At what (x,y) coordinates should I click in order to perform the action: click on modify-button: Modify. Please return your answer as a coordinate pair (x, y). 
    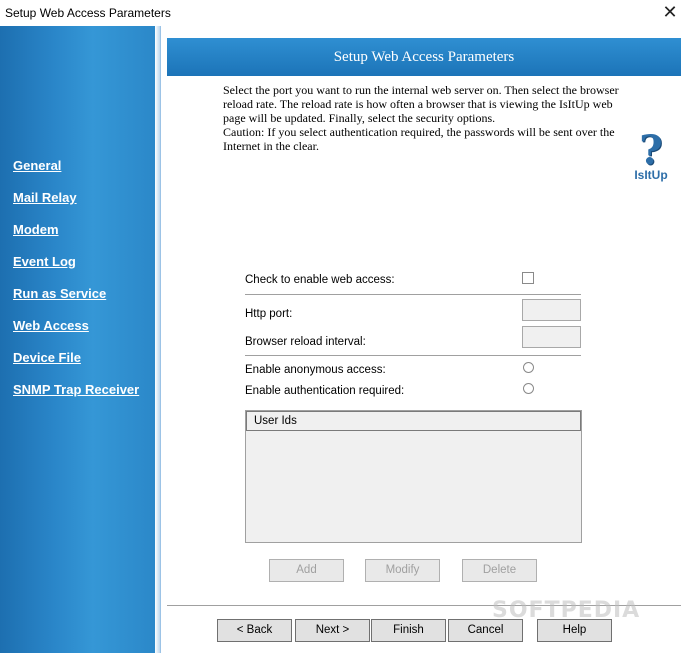
    Looking at the image, I should click on (402, 570).